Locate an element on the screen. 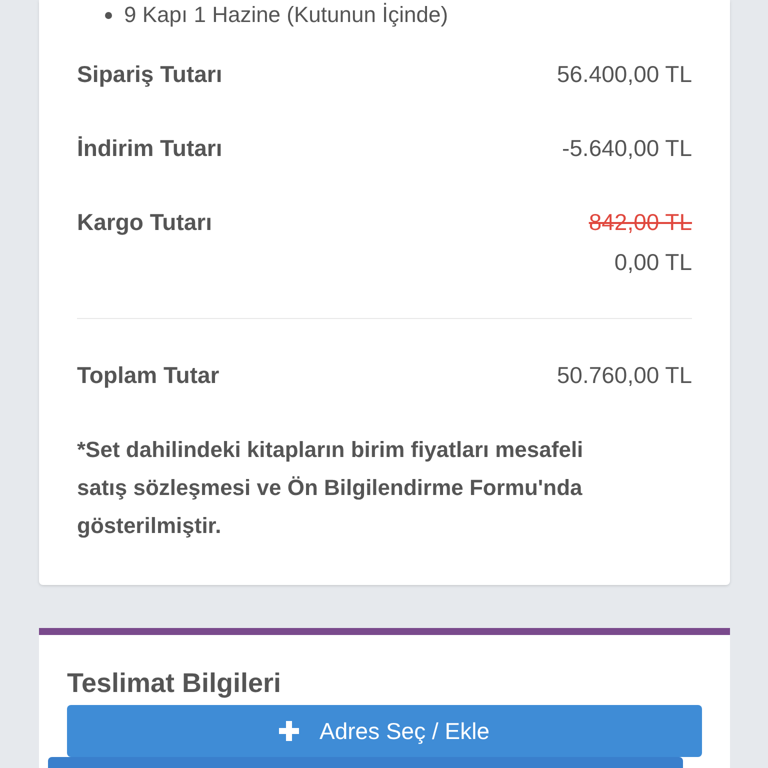 The width and height of the screenshot is (768, 768). total-label: Toplam Tutar is located at coordinates (148, 375).